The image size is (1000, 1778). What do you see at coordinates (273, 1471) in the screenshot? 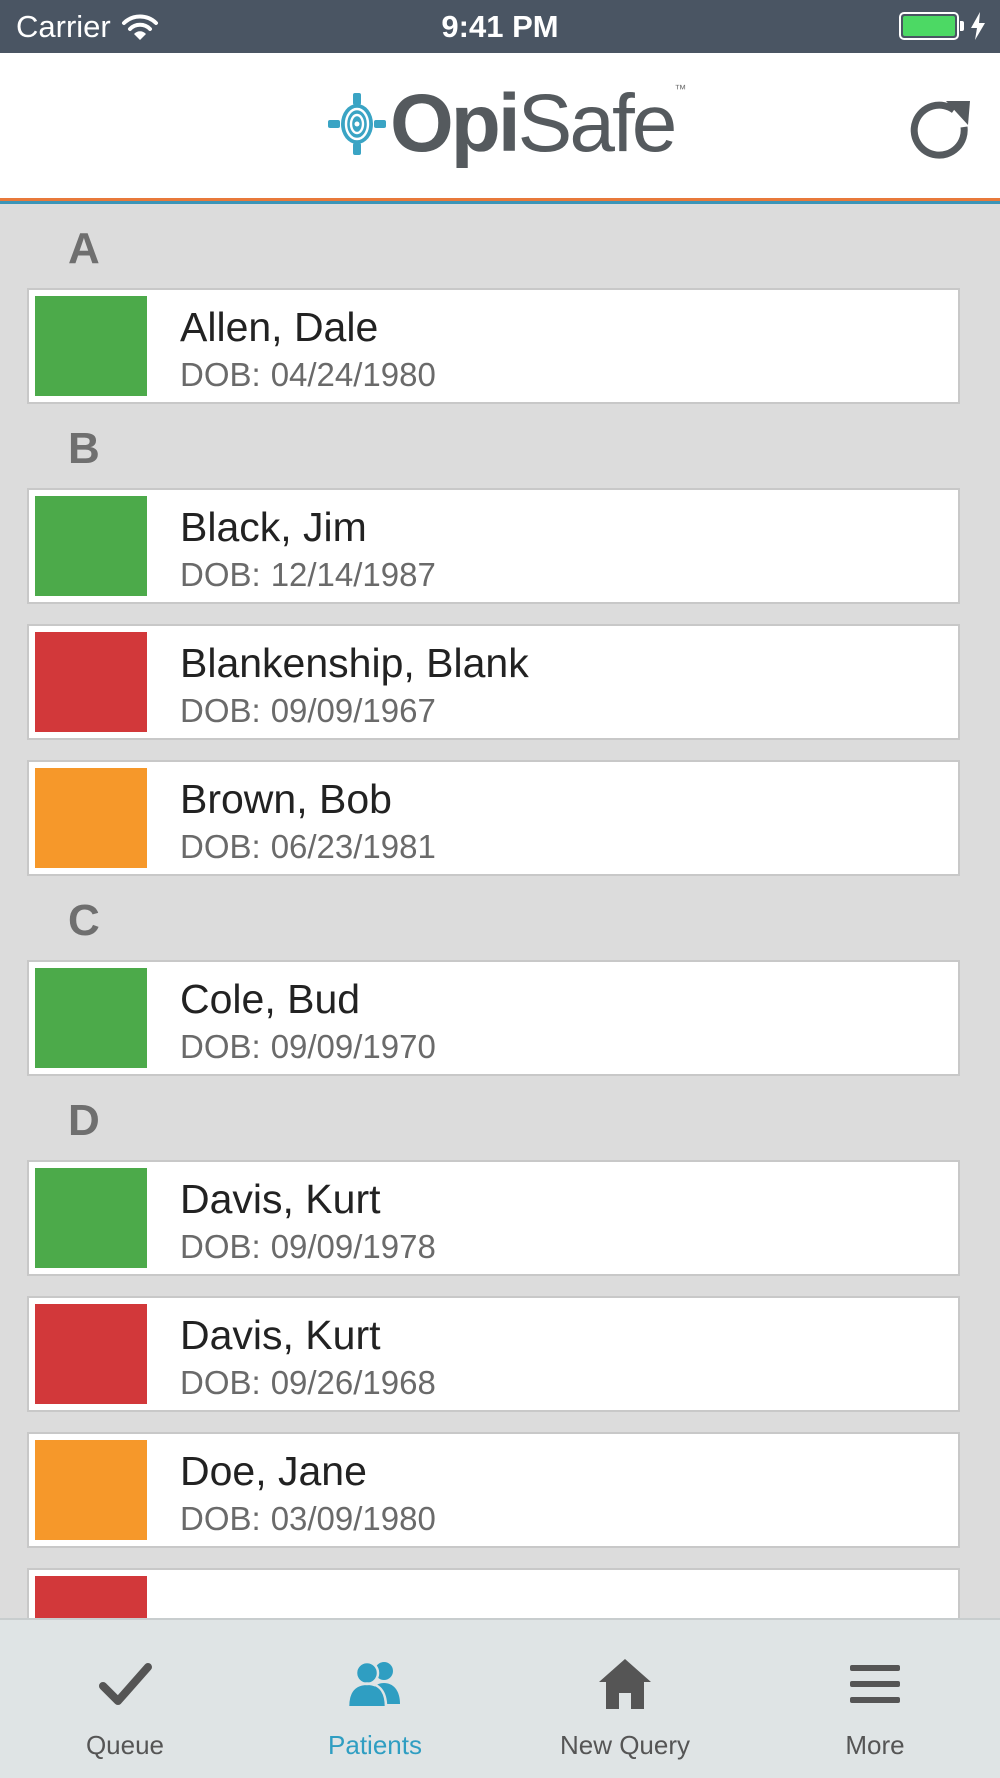
I see `patient-name: Doe, Jane` at bounding box center [273, 1471].